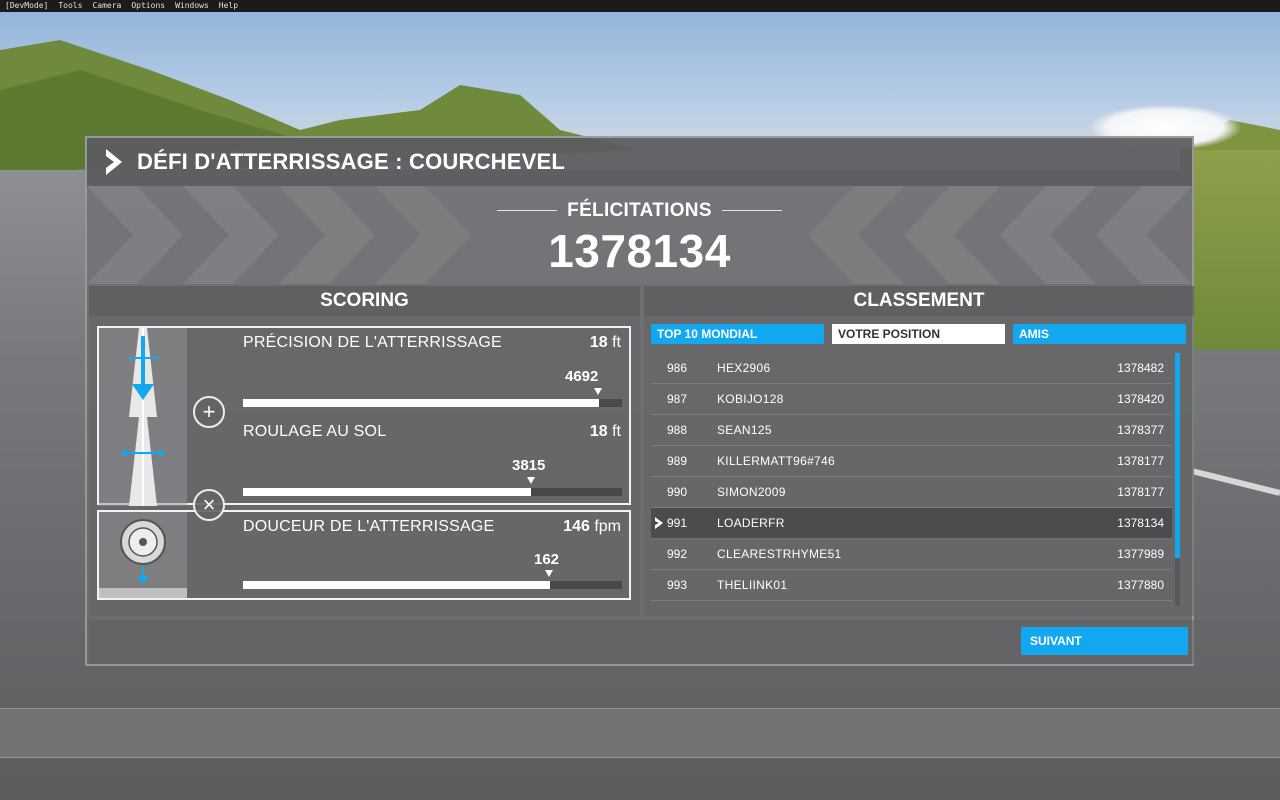 The height and width of the screenshot is (800, 1280). I want to click on tab-your-position: VOTRE POSITION, so click(918, 334).